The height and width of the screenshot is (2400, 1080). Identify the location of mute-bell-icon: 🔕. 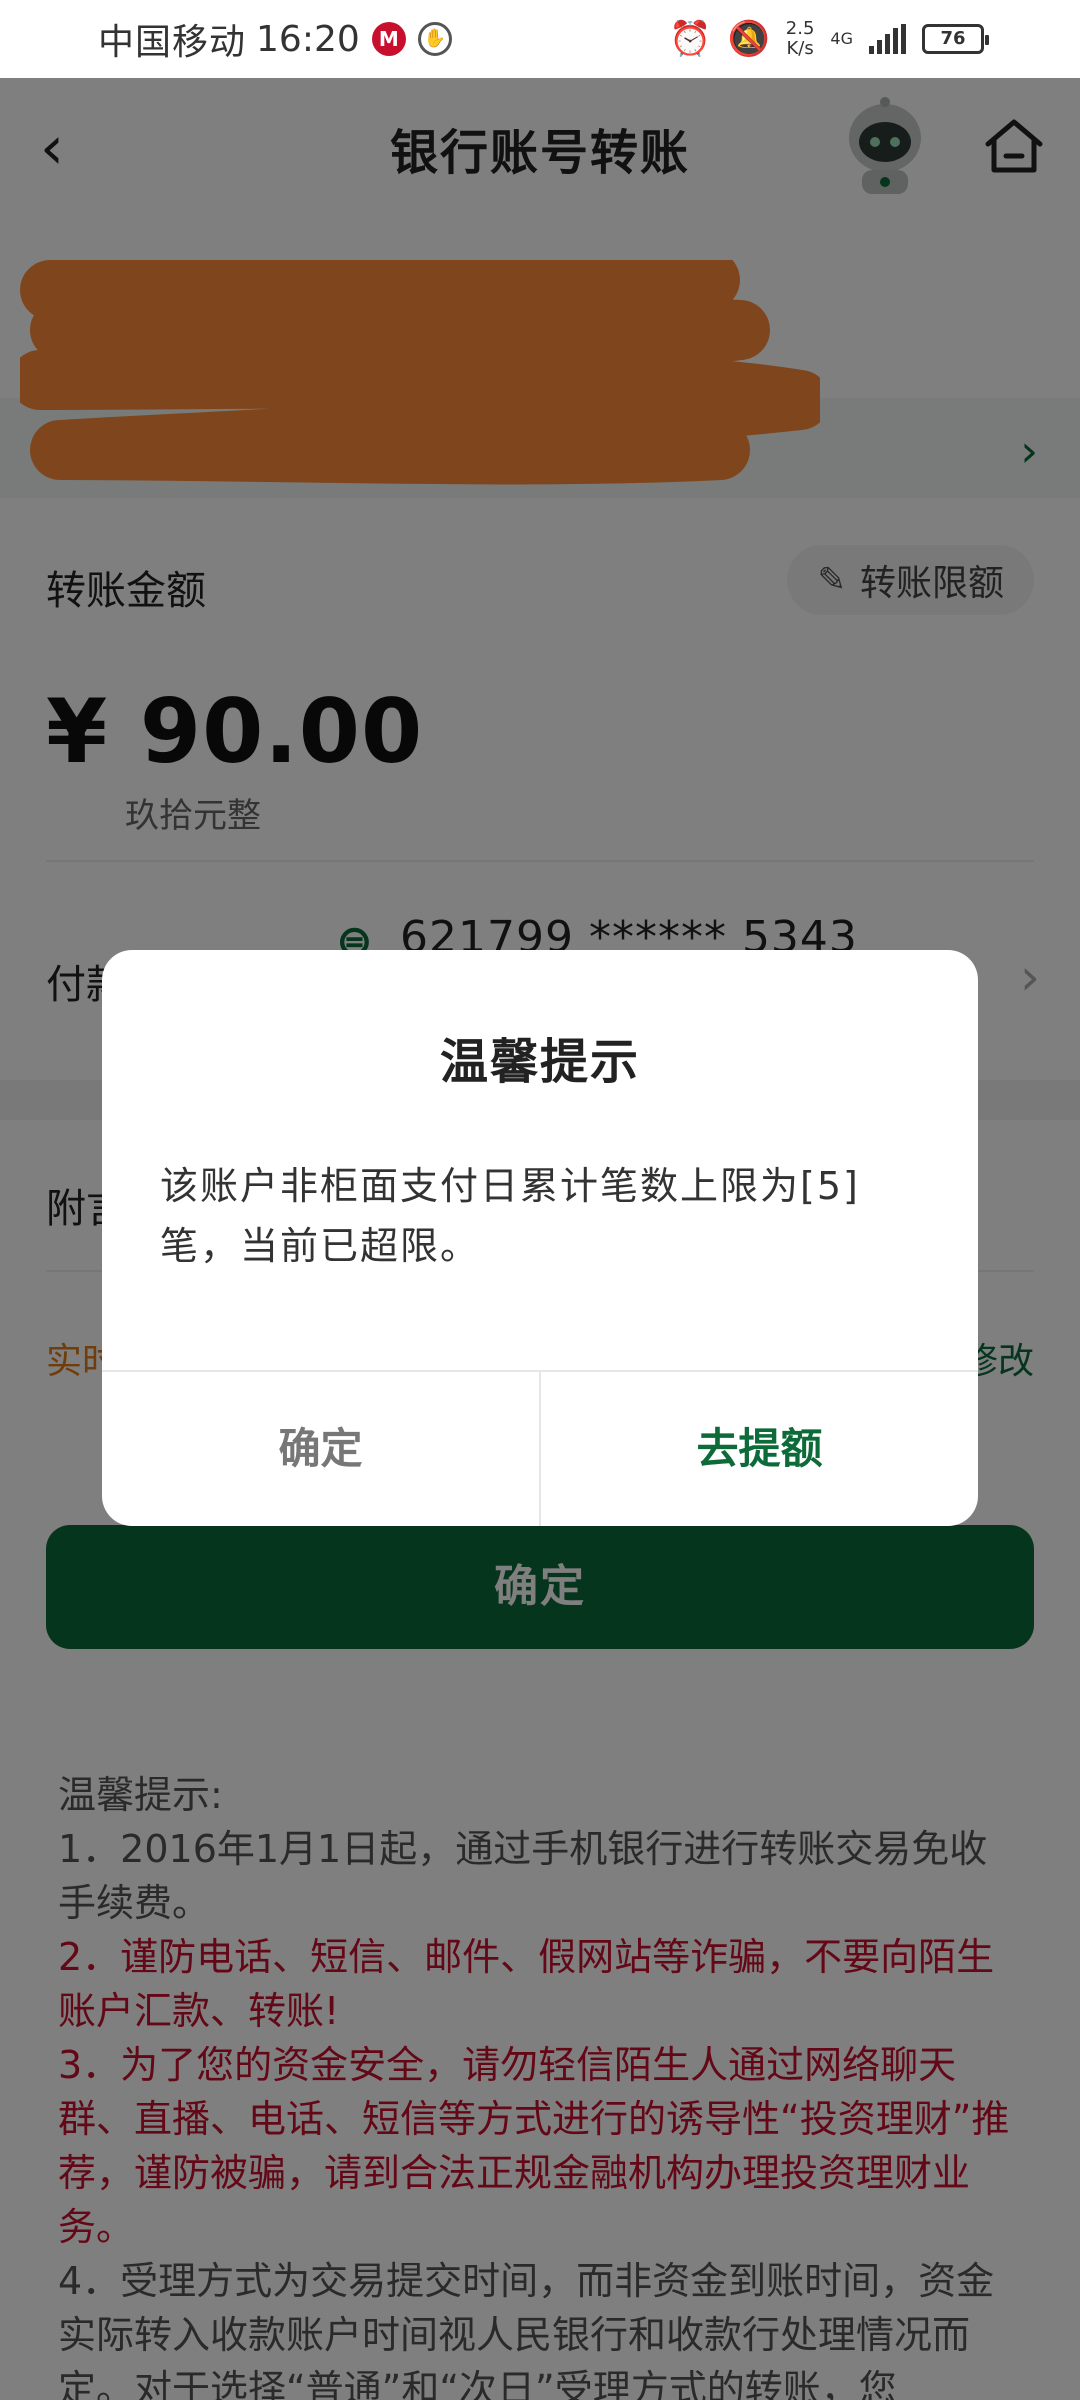
(748, 39).